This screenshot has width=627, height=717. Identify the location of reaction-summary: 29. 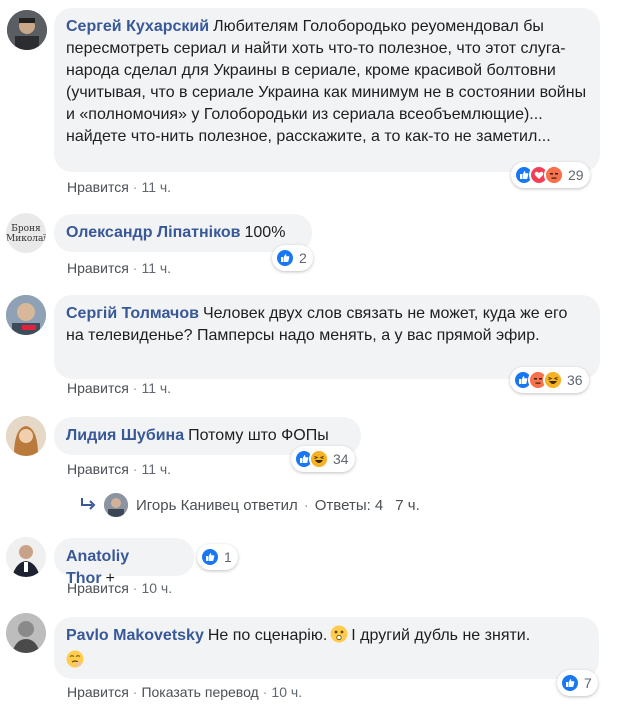
(550, 175).